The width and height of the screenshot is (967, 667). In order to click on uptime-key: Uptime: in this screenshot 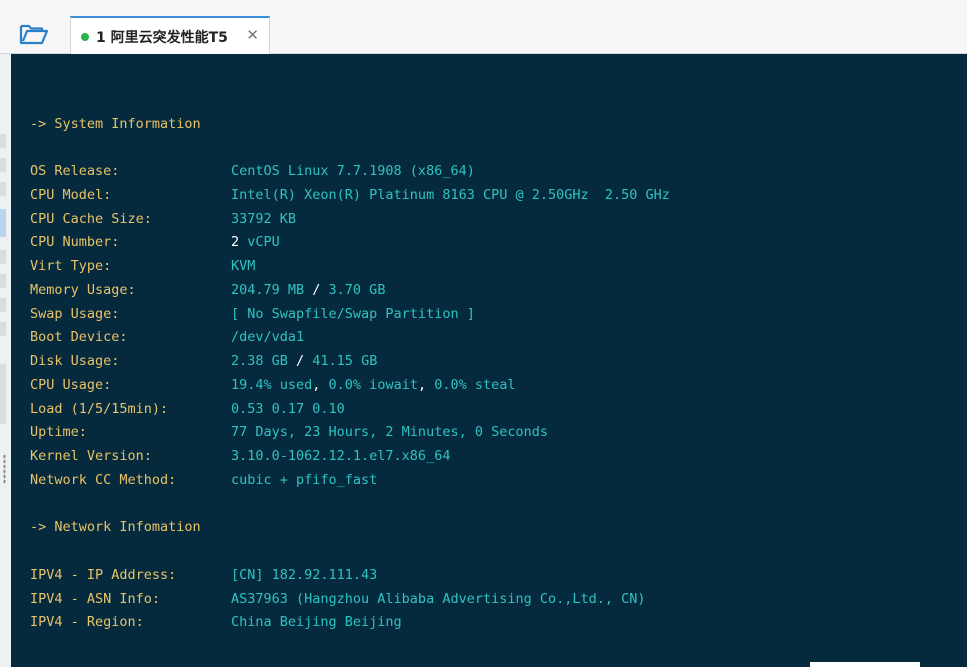, I will do `click(58, 432)`.